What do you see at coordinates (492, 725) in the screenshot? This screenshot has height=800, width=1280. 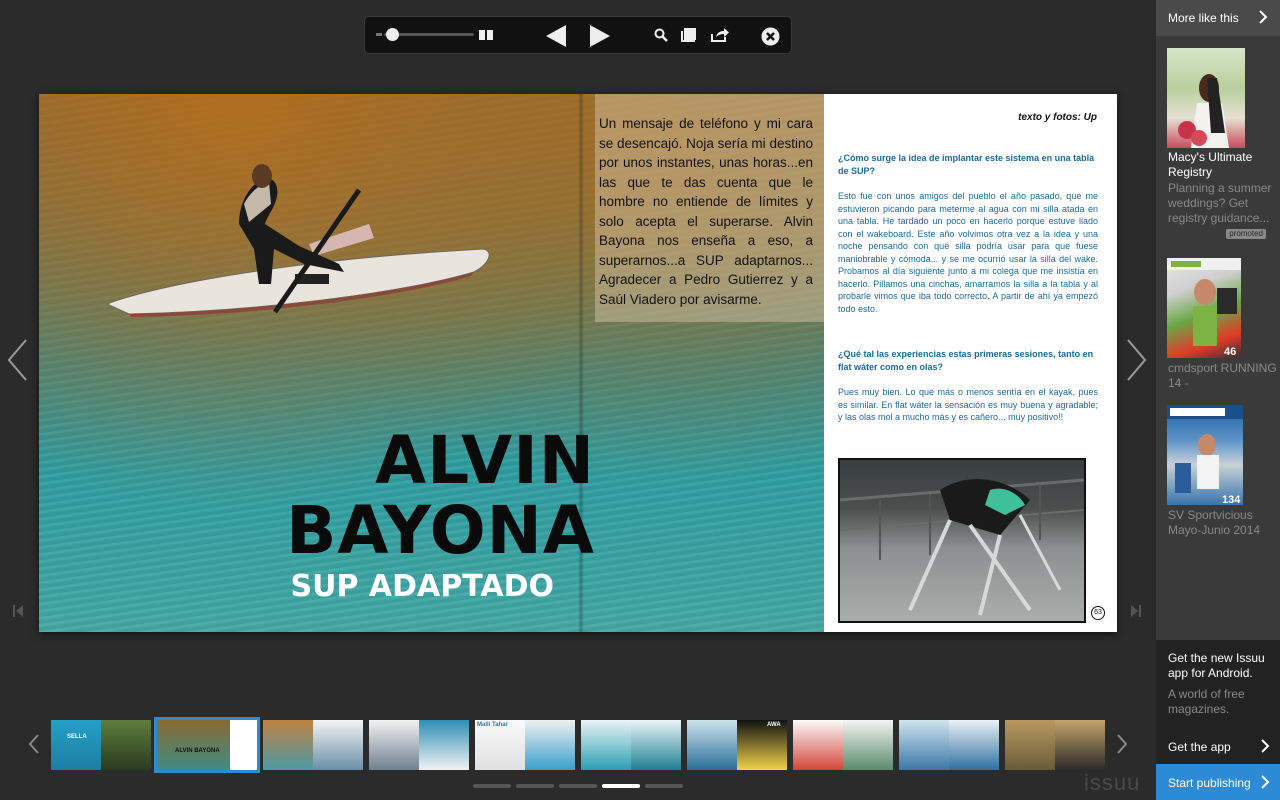 I see `thumbnail-label: Malli Tahar` at bounding box center [492, 725].